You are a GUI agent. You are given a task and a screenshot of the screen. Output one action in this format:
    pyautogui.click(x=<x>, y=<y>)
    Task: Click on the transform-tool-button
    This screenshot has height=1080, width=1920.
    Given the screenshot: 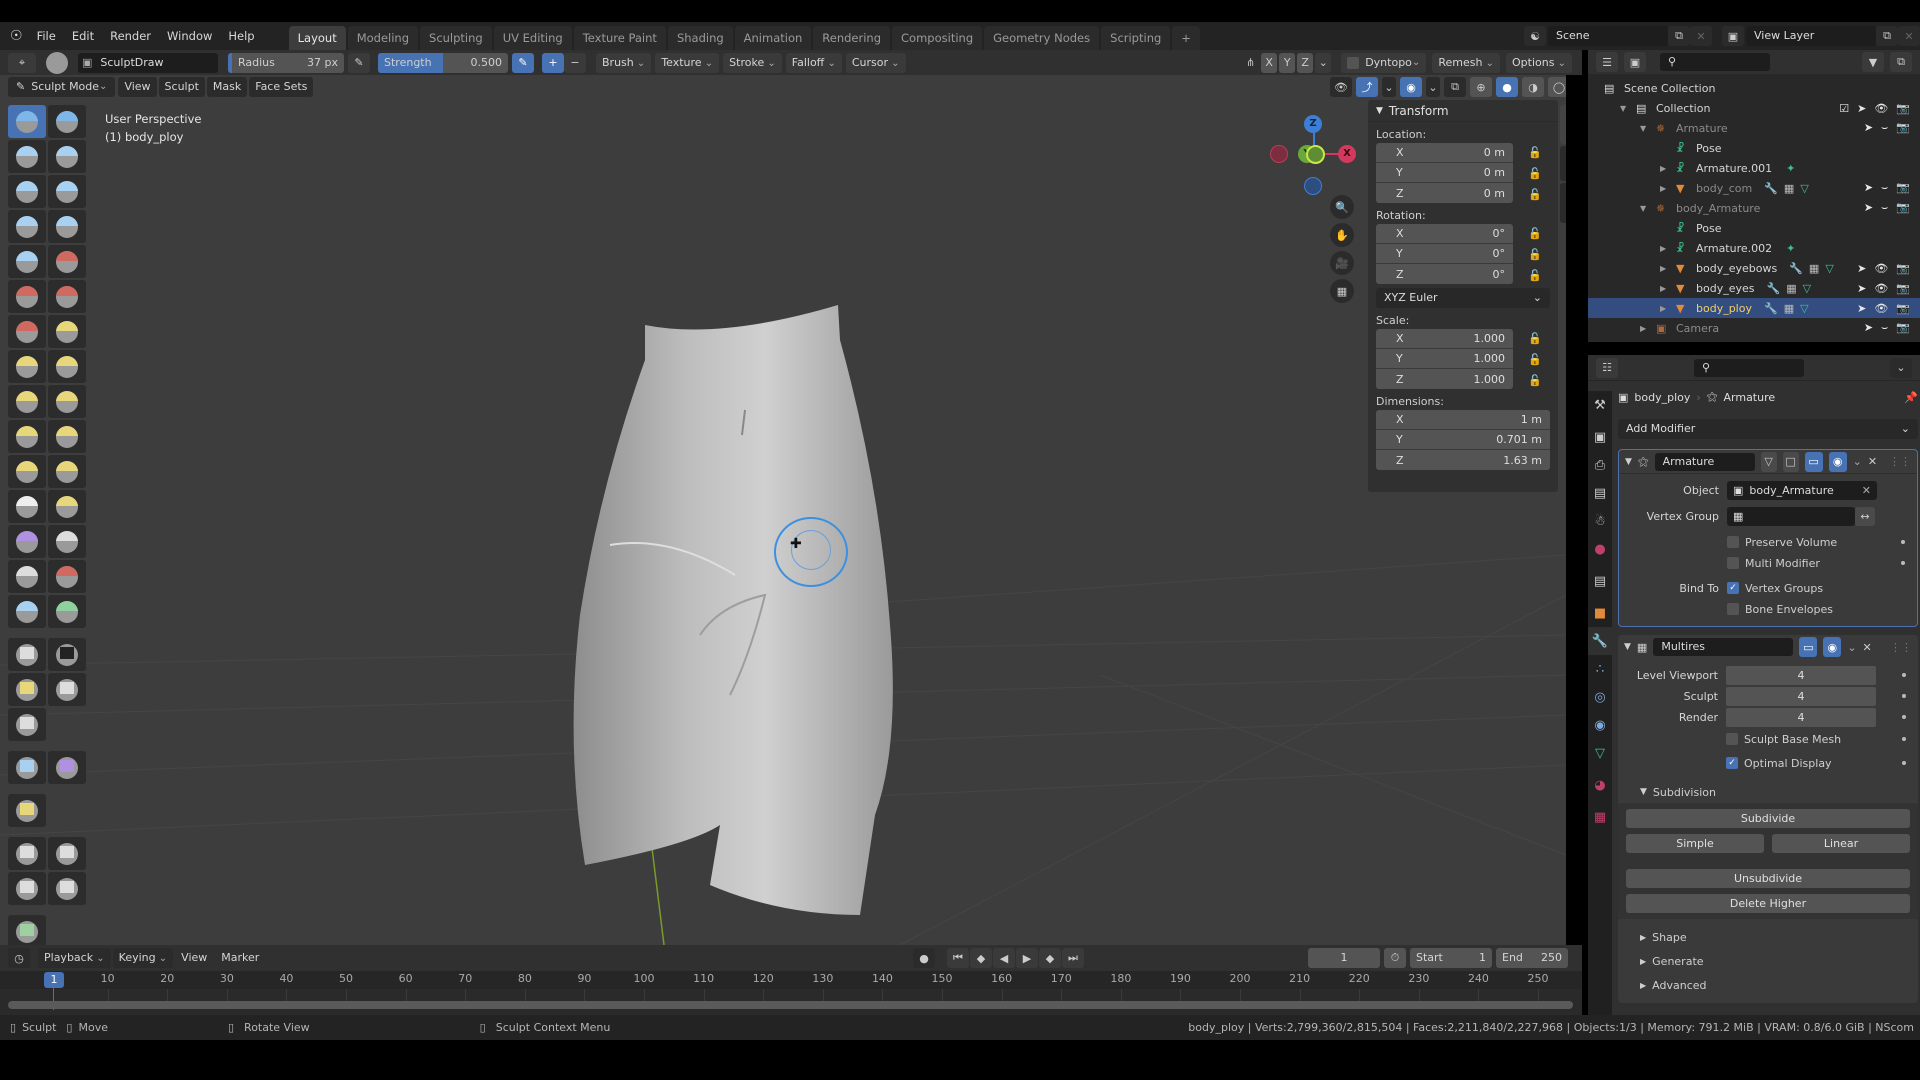 What is the action you would take?
    pyautogui.click(x=67, y=888)
    